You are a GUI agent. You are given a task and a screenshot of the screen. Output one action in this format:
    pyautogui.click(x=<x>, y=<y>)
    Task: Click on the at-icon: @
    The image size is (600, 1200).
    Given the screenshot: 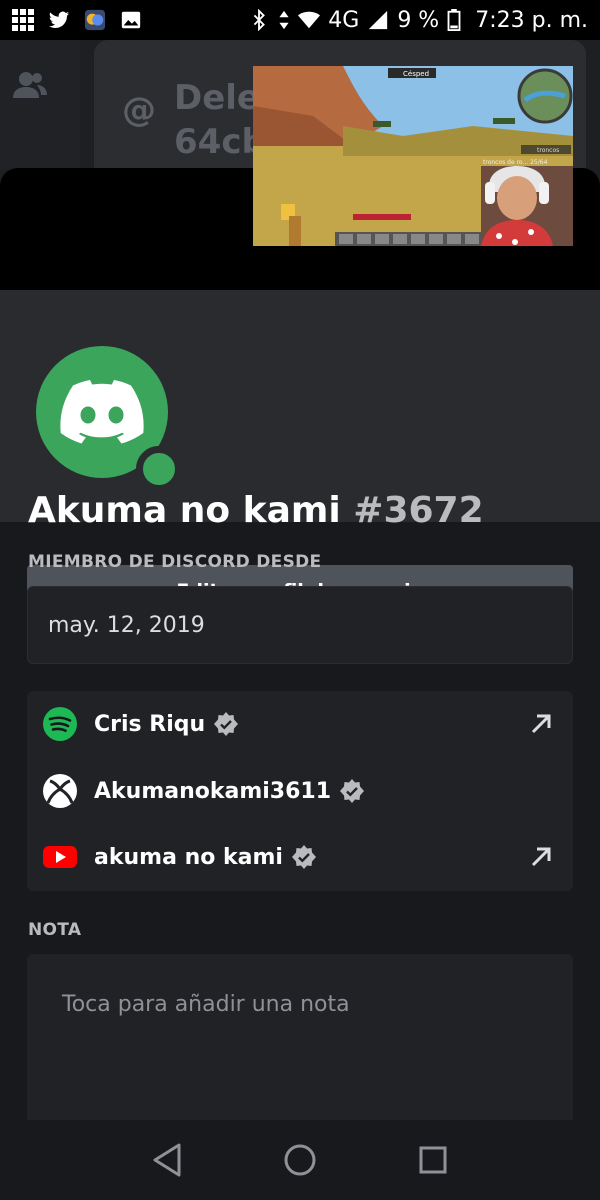 What is the action you would take?
    pyautogui.click(x=139, y=110)
    